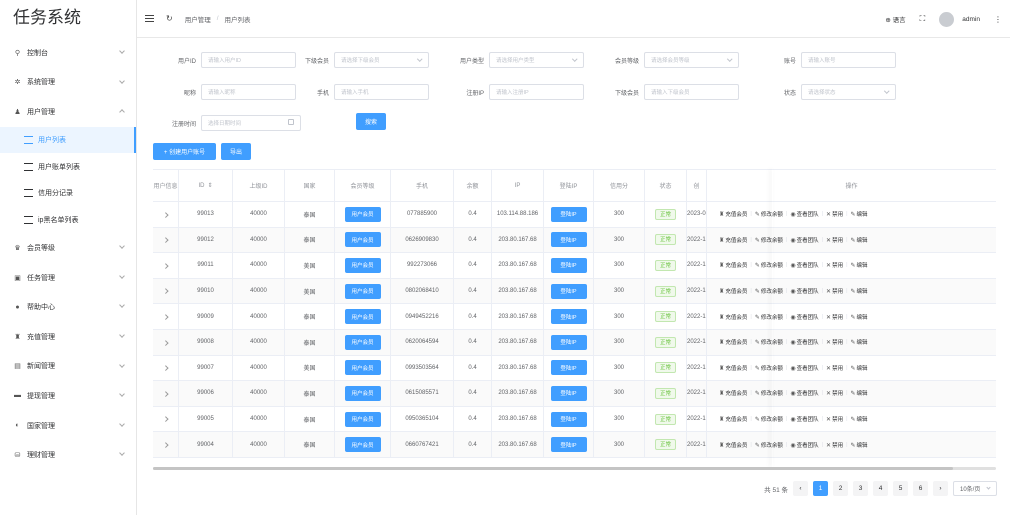  Describe the element at coordinates (880, 488) in the screenshot. I see `page-button: 4` at that location.